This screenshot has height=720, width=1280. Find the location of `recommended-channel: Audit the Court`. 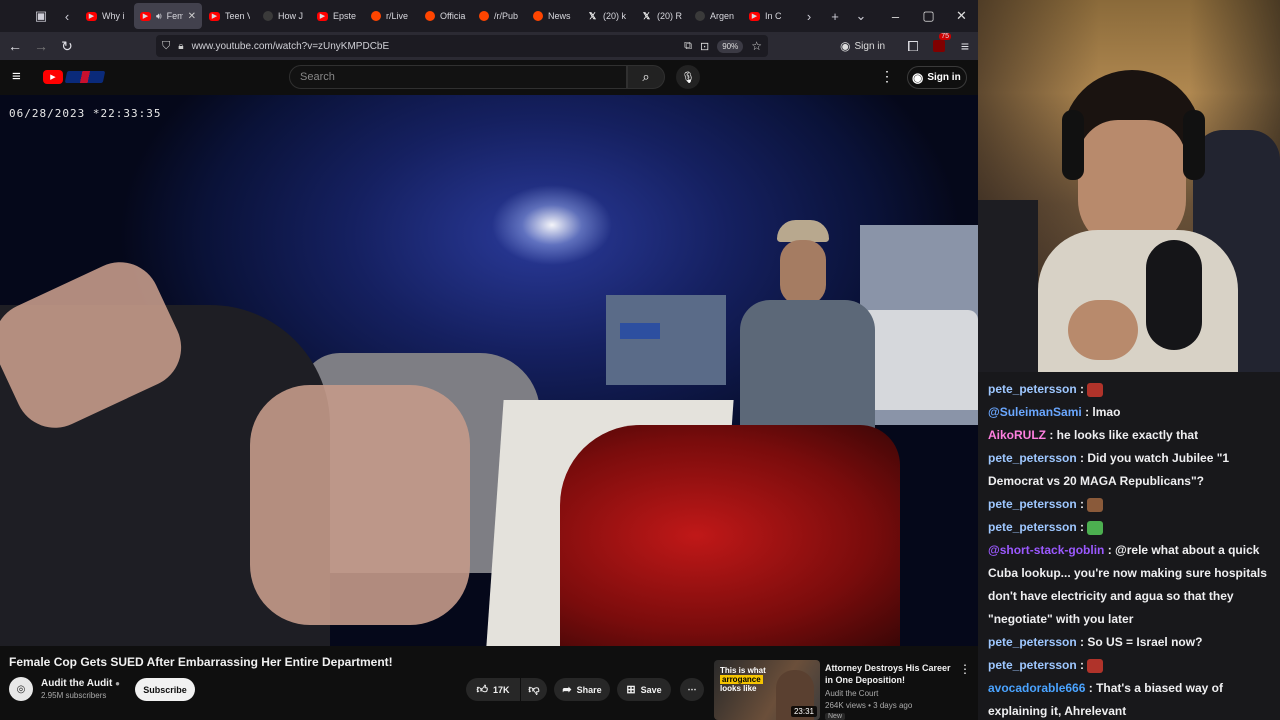

recommended-channel: Audit the Court is located at coordinates (851, 693).